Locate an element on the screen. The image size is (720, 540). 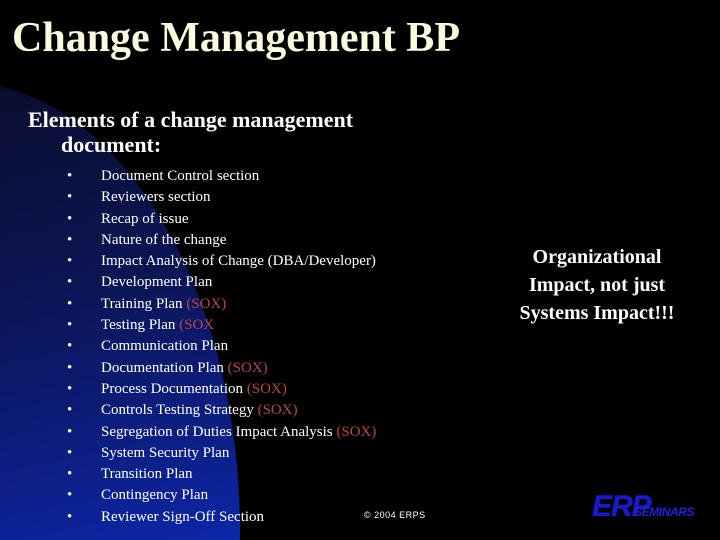
bullet-list-item: • Reviewer Sign-Off Section is located at coordinates (316, 517).